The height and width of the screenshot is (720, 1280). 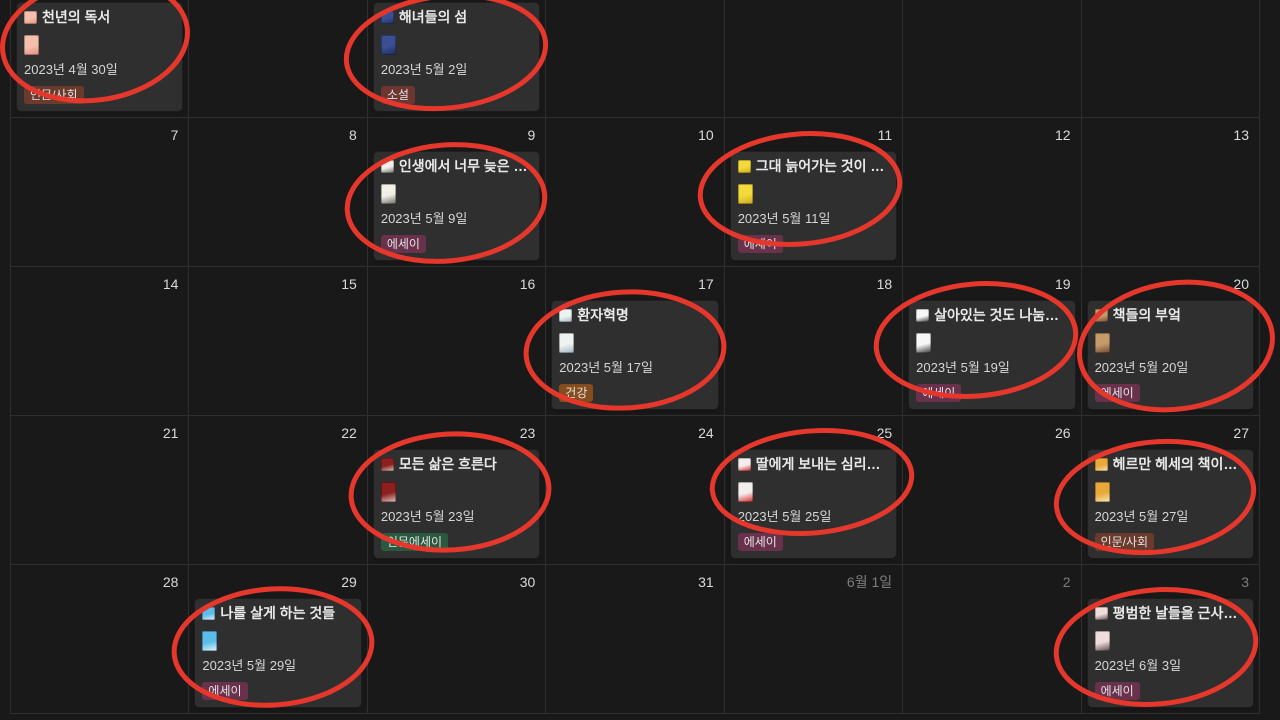 What do you see at coordinates (992, 490) in the screenshot?
I see `day-cell: 26` at bounding box center [992, 490].